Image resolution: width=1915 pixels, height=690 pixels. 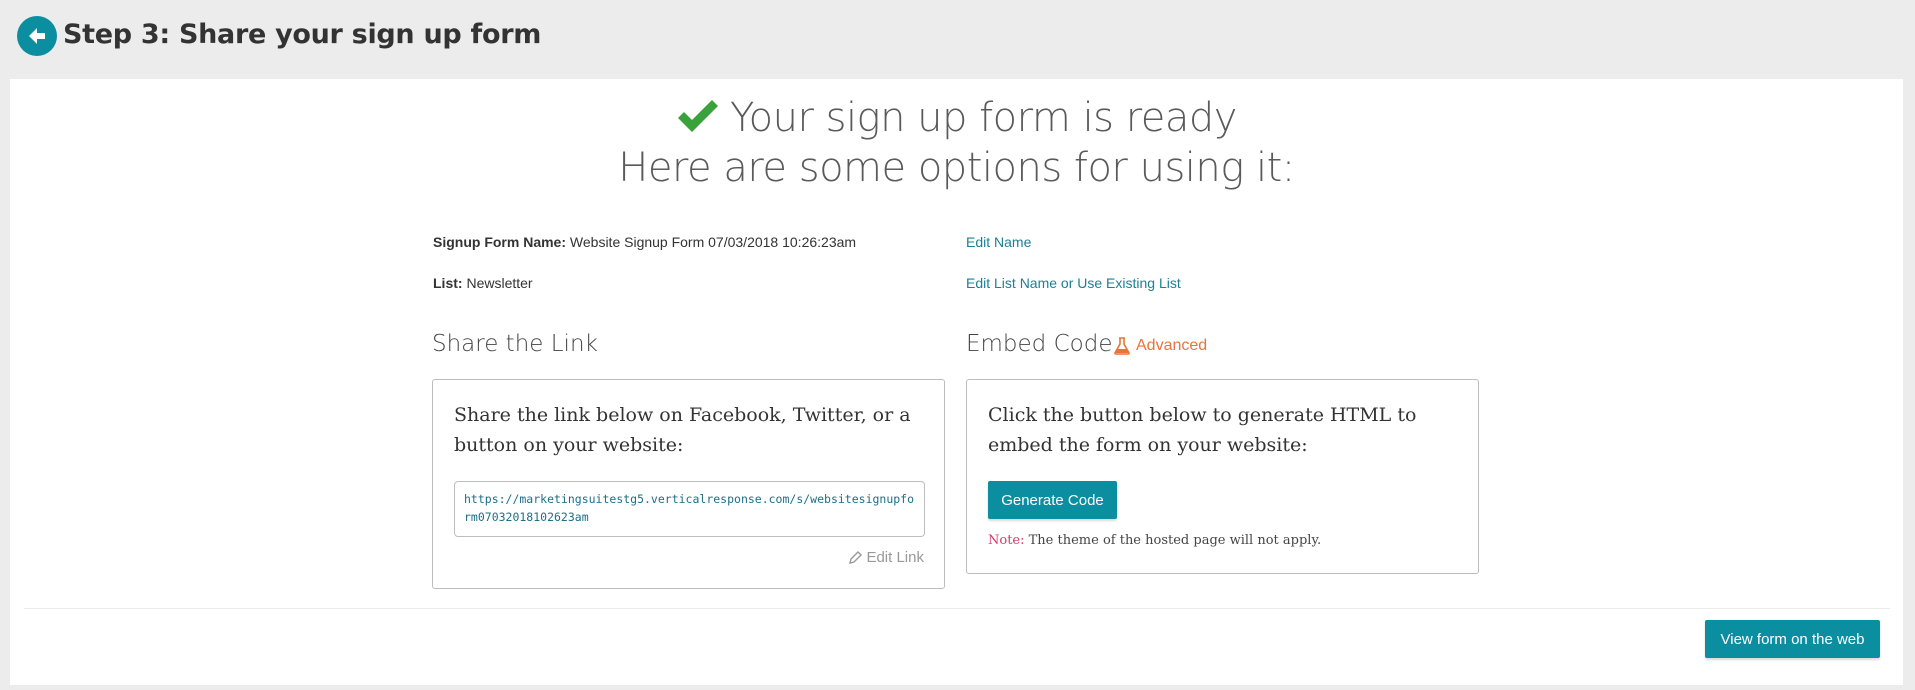 I want to click on generate-code-button: Generate Code, so click(x=1052, y=500).